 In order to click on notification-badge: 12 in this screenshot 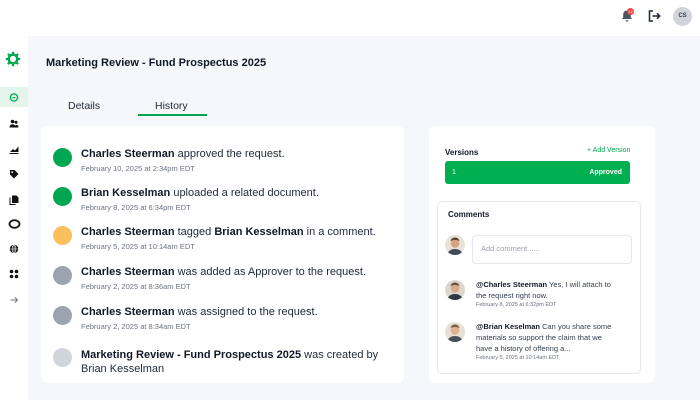, I will do `click(630, 11)`.